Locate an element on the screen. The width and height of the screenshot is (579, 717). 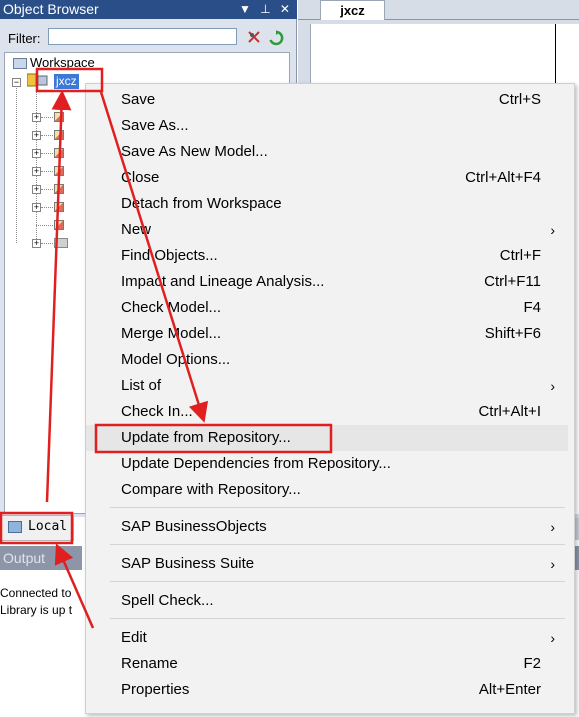
document-tab: jxcz is located at coordinates (352, 10).